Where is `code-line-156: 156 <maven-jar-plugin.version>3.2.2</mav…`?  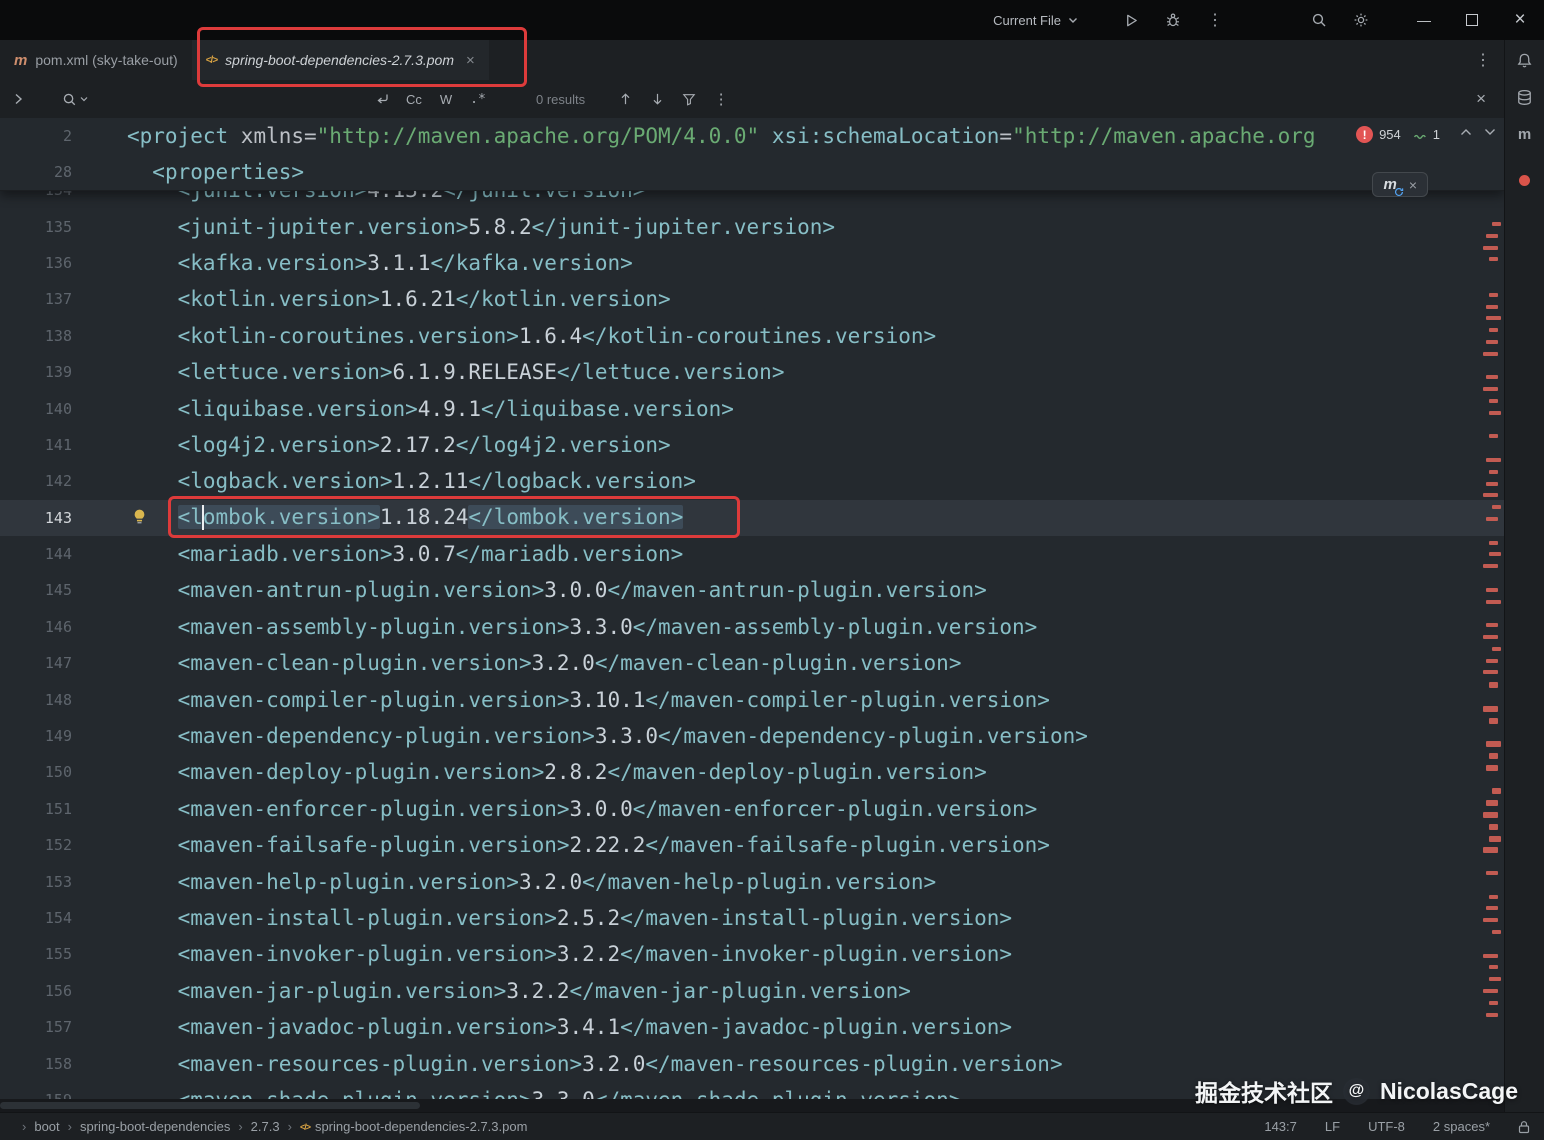
code-line-156: 156 <maven-jar-plugin.version>3.2.2</mav… is located at coordinates (752, 991).